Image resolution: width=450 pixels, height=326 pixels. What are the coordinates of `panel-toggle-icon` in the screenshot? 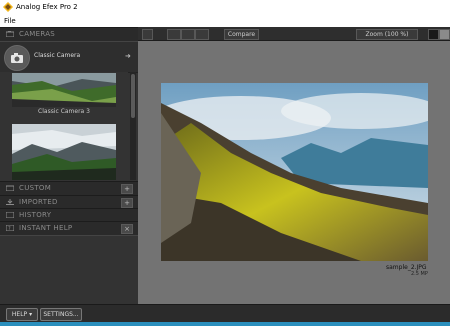 It's located at (147, 34).